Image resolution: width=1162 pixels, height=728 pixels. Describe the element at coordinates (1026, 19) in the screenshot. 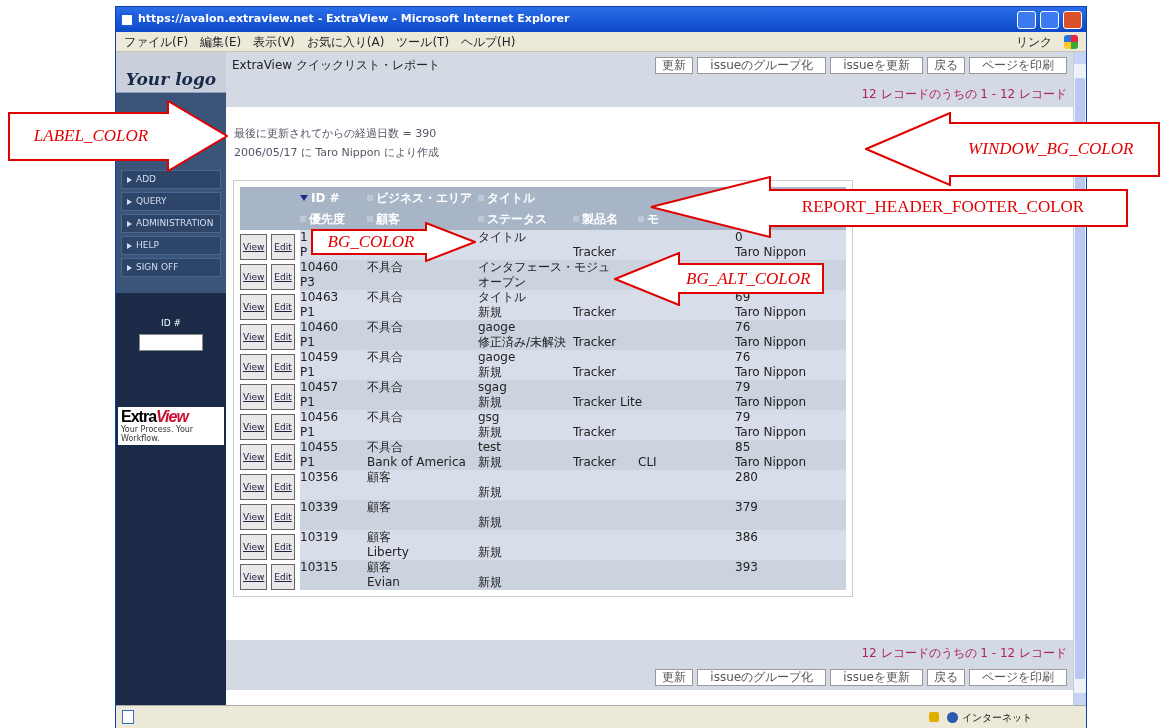

I see `minimize-button` at that location.